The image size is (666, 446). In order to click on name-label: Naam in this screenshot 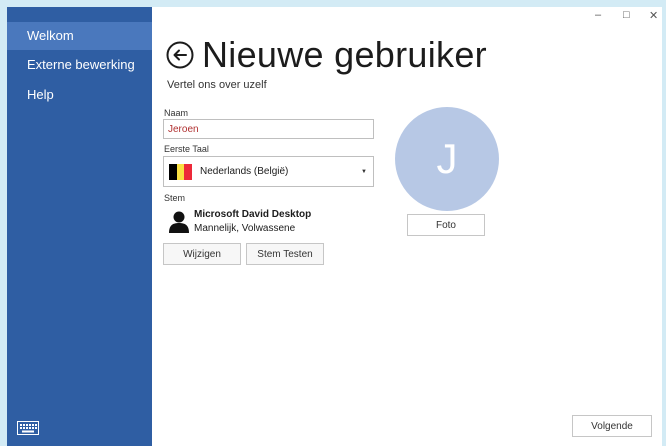, I will do `click(176, 113)`.